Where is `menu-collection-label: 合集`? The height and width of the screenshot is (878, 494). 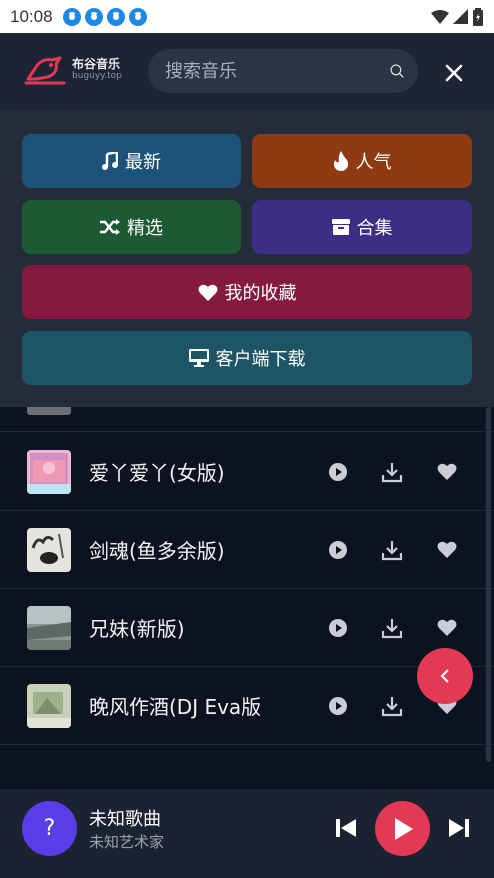
menu-collection-label: 合集 is located at coordinates (374, 228).